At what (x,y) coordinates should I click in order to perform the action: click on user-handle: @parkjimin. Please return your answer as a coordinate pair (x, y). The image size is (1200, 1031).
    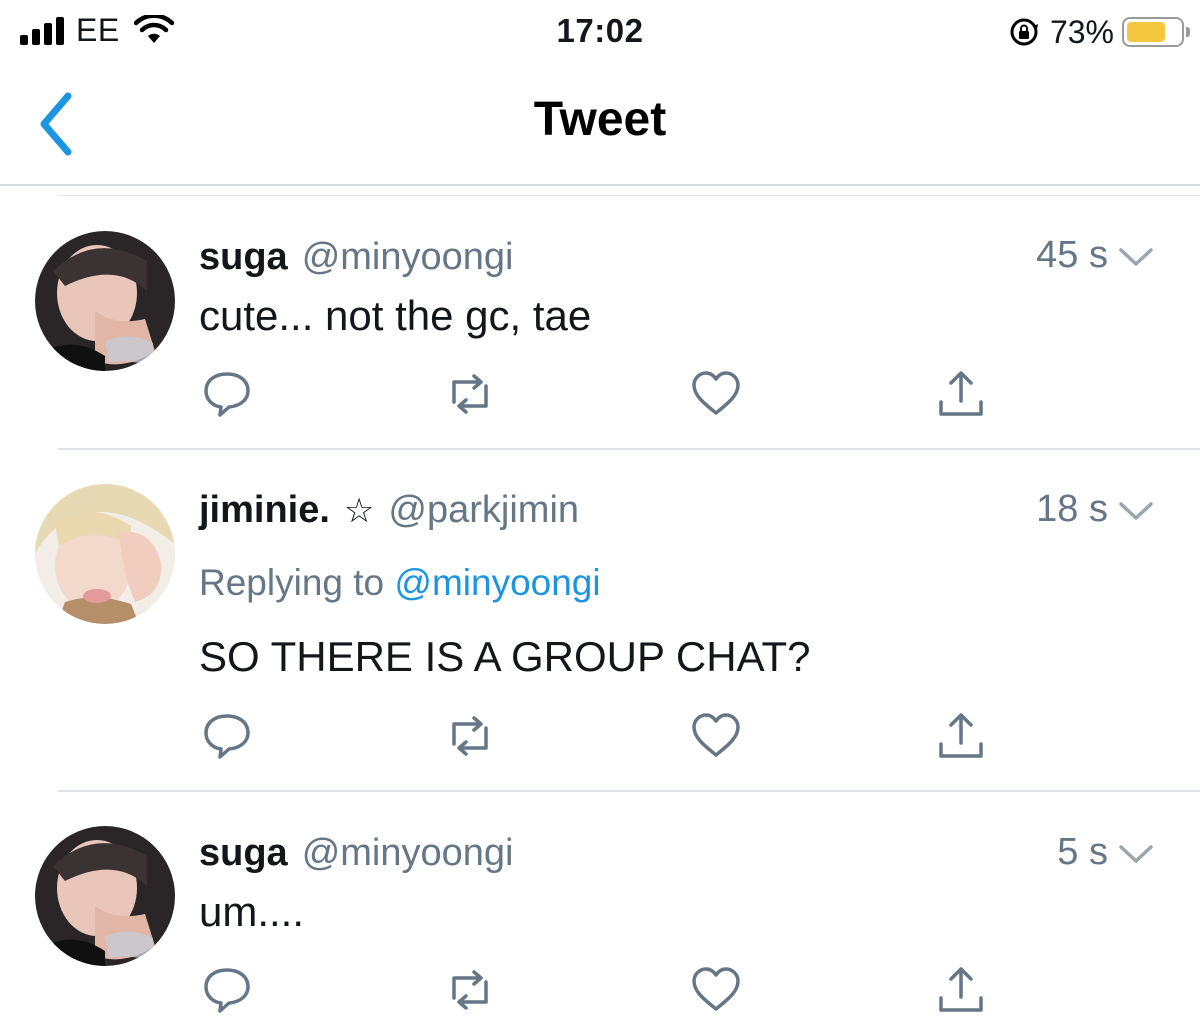
    Looking at the image, I should click on (483, 510).